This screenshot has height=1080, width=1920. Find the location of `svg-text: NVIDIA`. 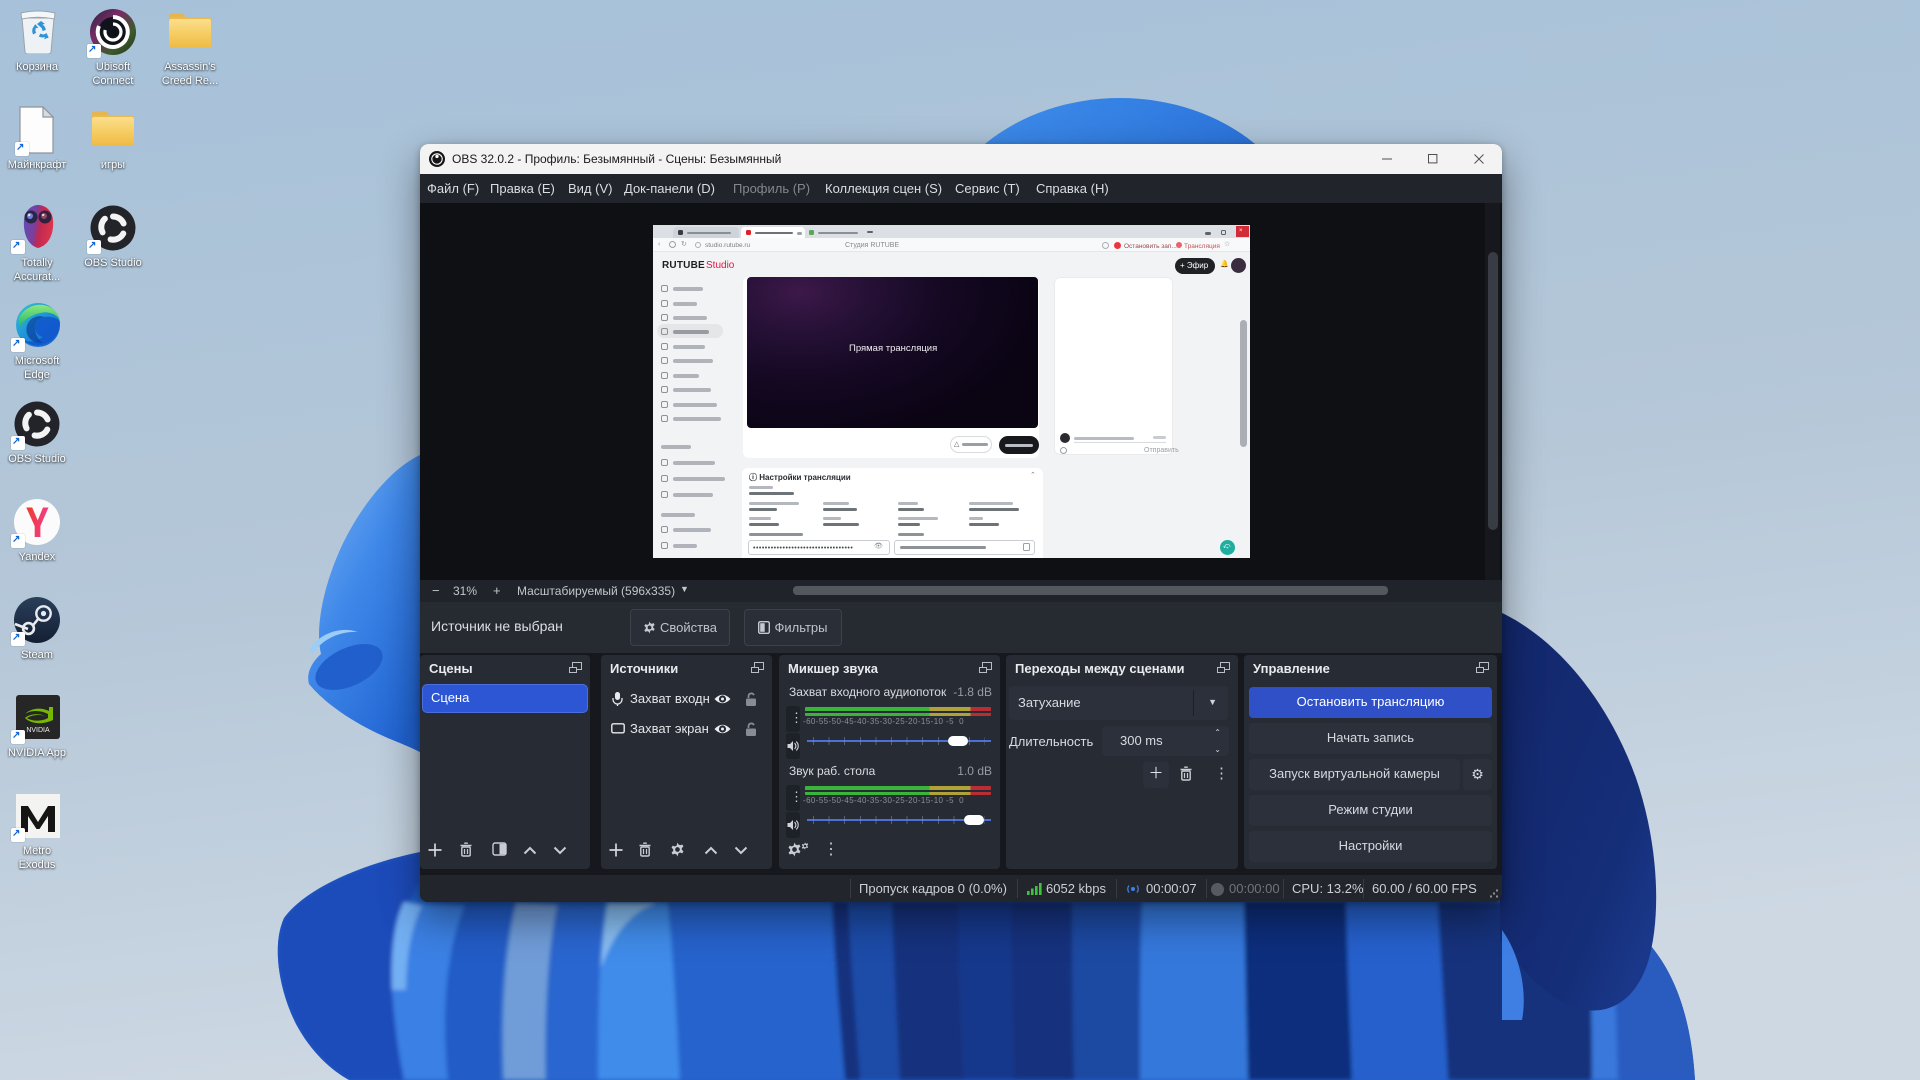

svg-text: NVIDIA is located at coordinates (38, 730).